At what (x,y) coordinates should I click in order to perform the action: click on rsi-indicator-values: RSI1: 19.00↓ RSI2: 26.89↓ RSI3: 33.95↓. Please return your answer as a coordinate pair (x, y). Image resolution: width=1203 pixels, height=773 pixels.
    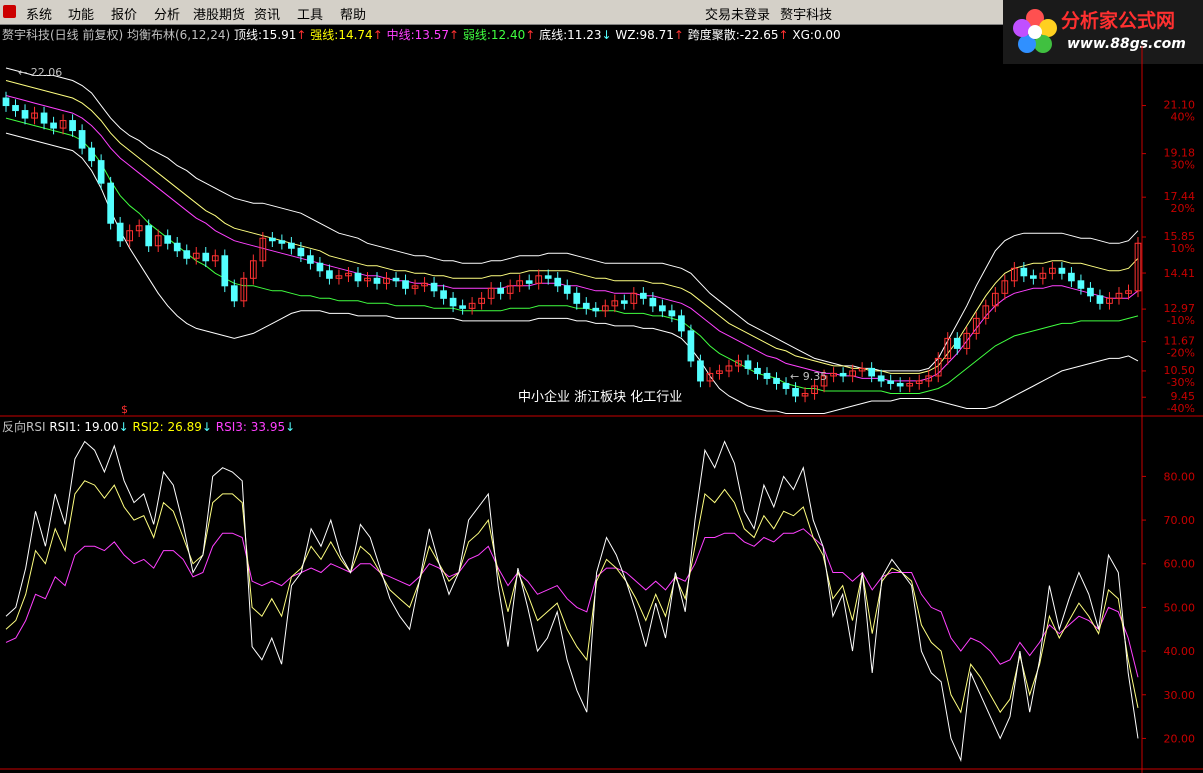
    Looking at the image, I should click on (172, 427).